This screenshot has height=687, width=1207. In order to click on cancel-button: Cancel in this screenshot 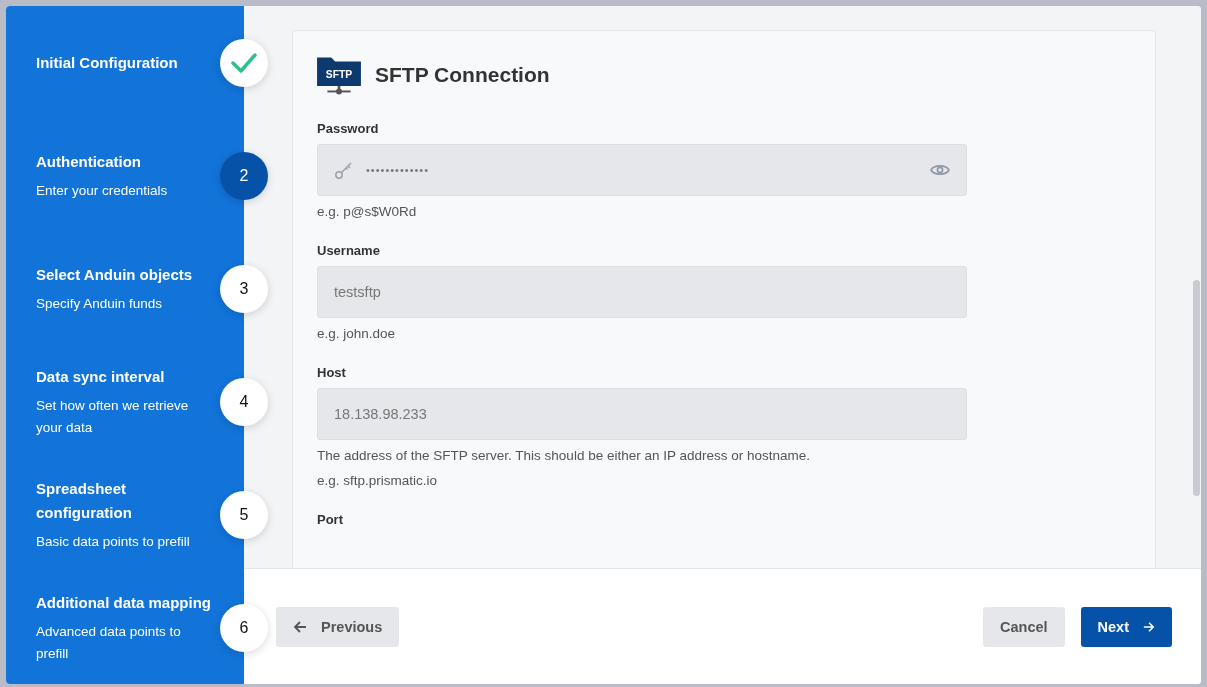, I will do `click(1024, 626)`.